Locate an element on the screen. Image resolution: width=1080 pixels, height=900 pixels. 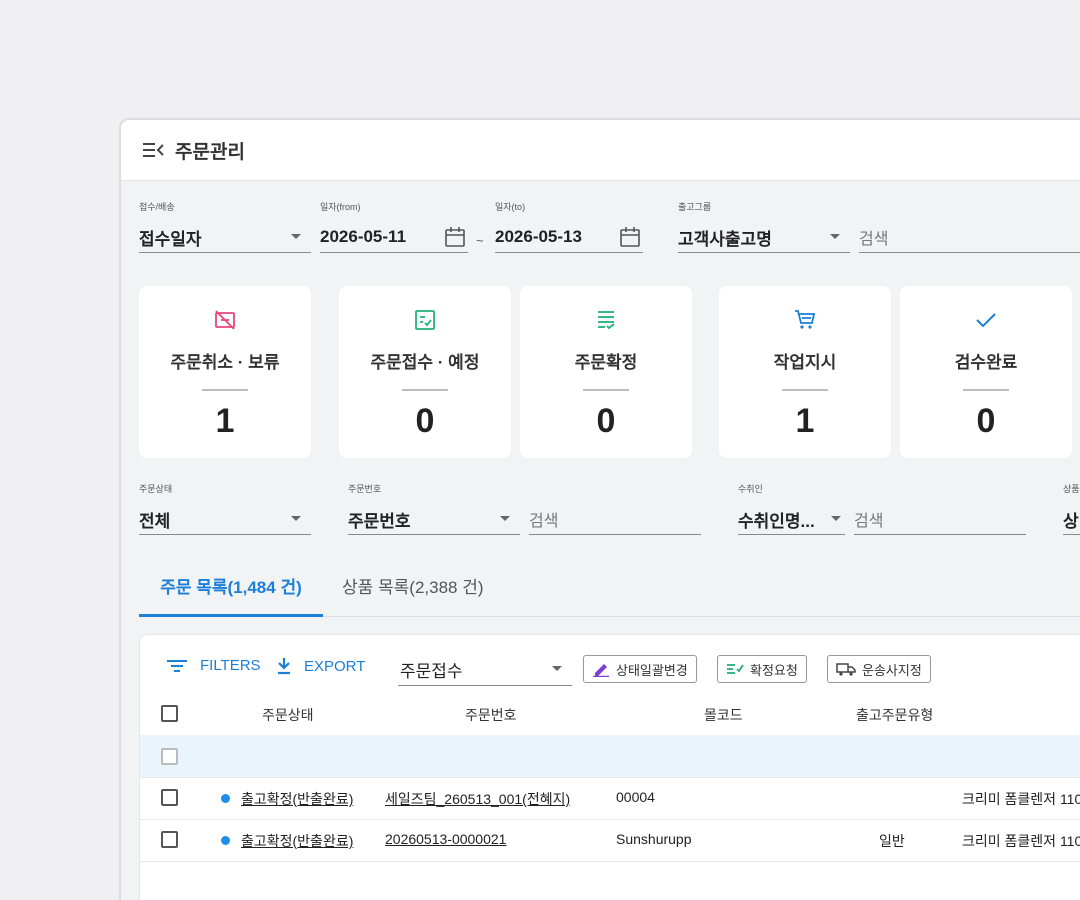
assign-carrier-button: 운송사지정 is located at coordinates (879, 669).